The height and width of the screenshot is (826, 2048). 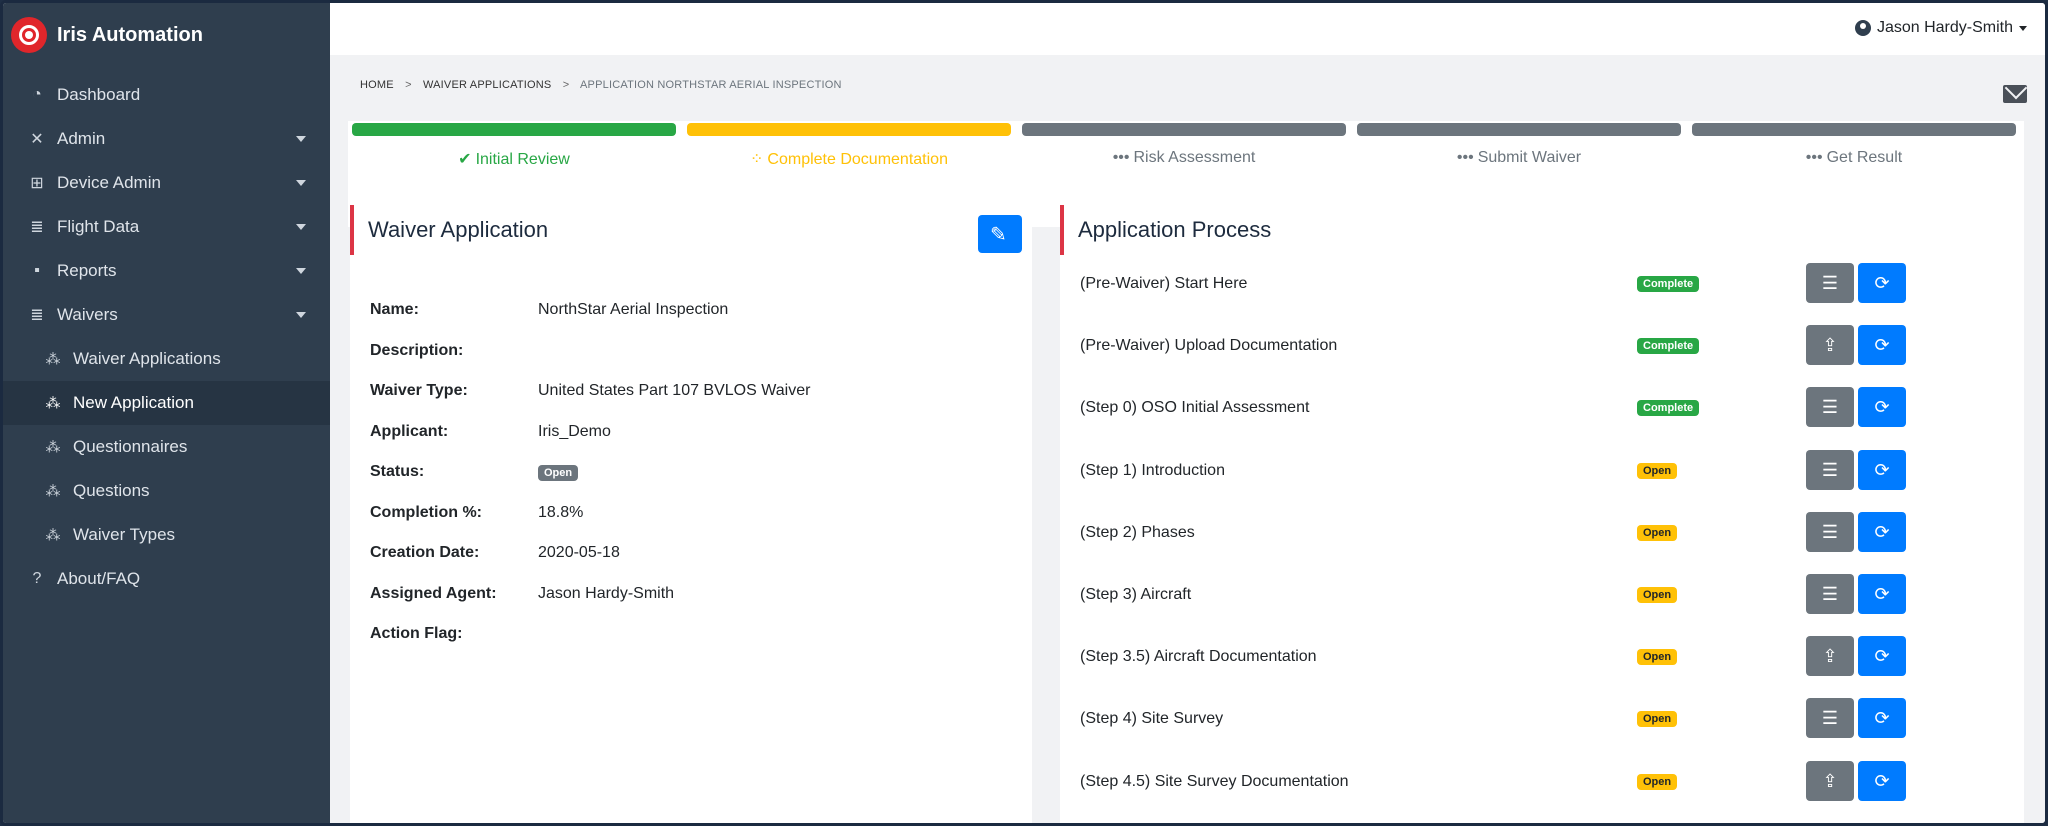 I want to click on sidebar-subitem-waiver-types: ⁂ Waiver Types, so click(x=166, y=535).